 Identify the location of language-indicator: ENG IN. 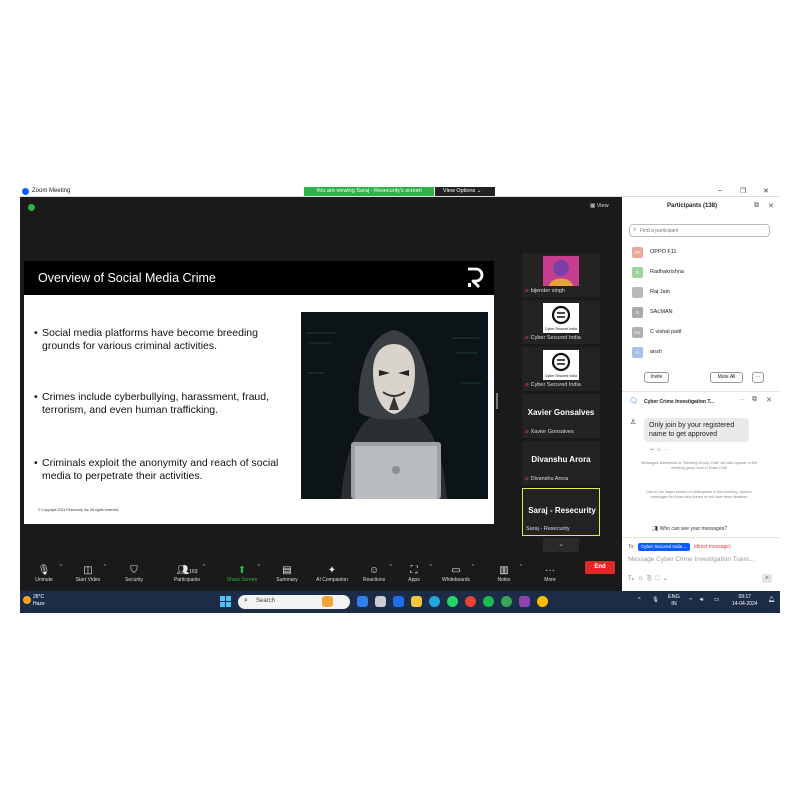
(674, 601).